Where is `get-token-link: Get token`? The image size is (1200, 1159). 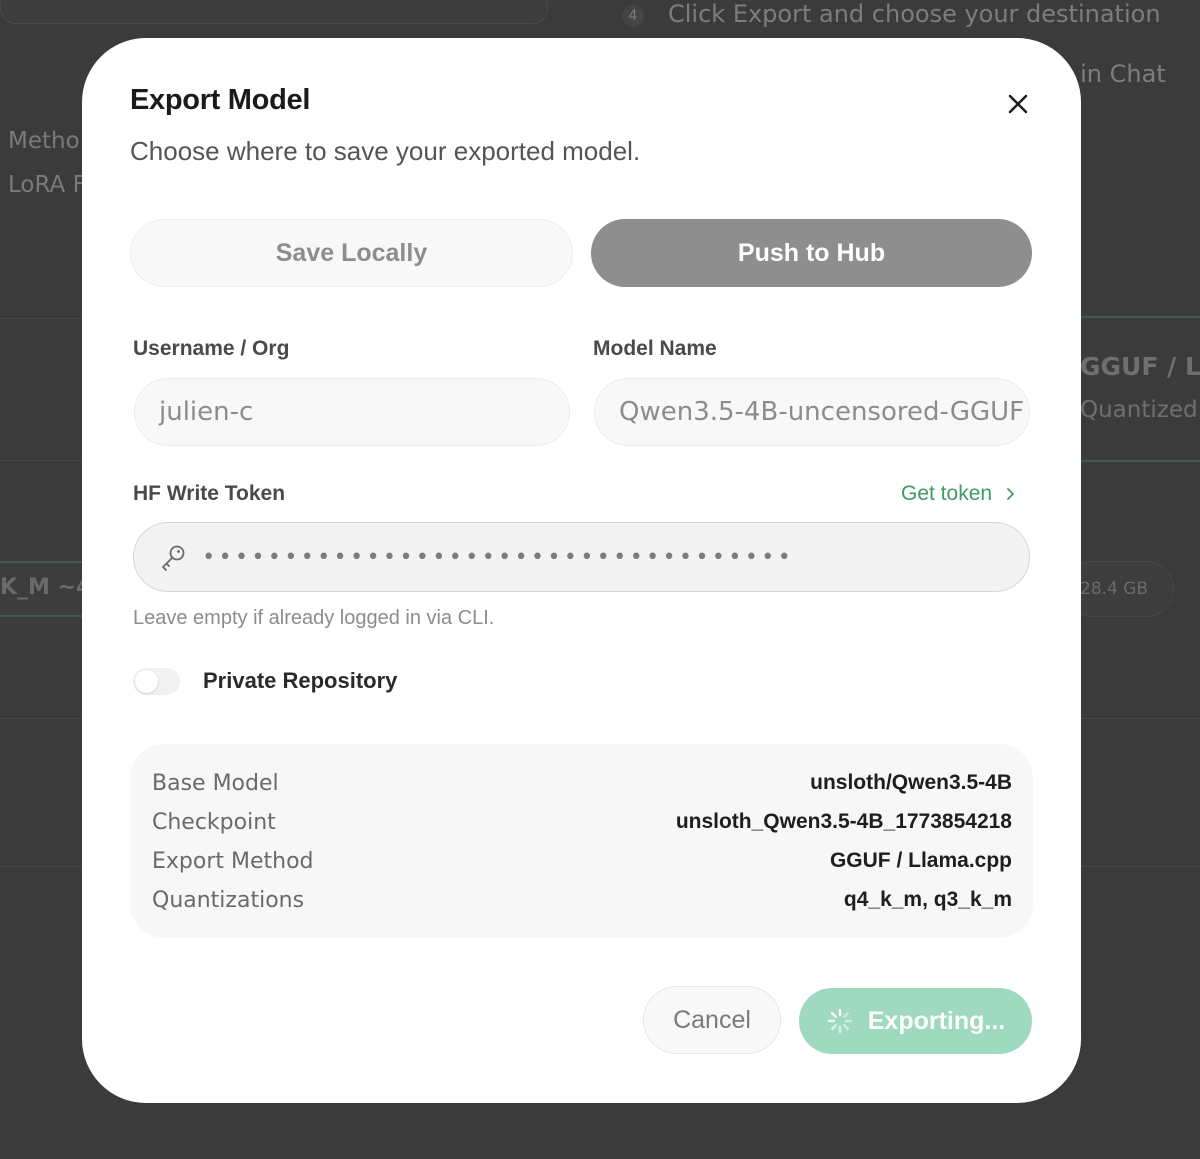 get-token-link: Get token is located at coordinates (958, 494).